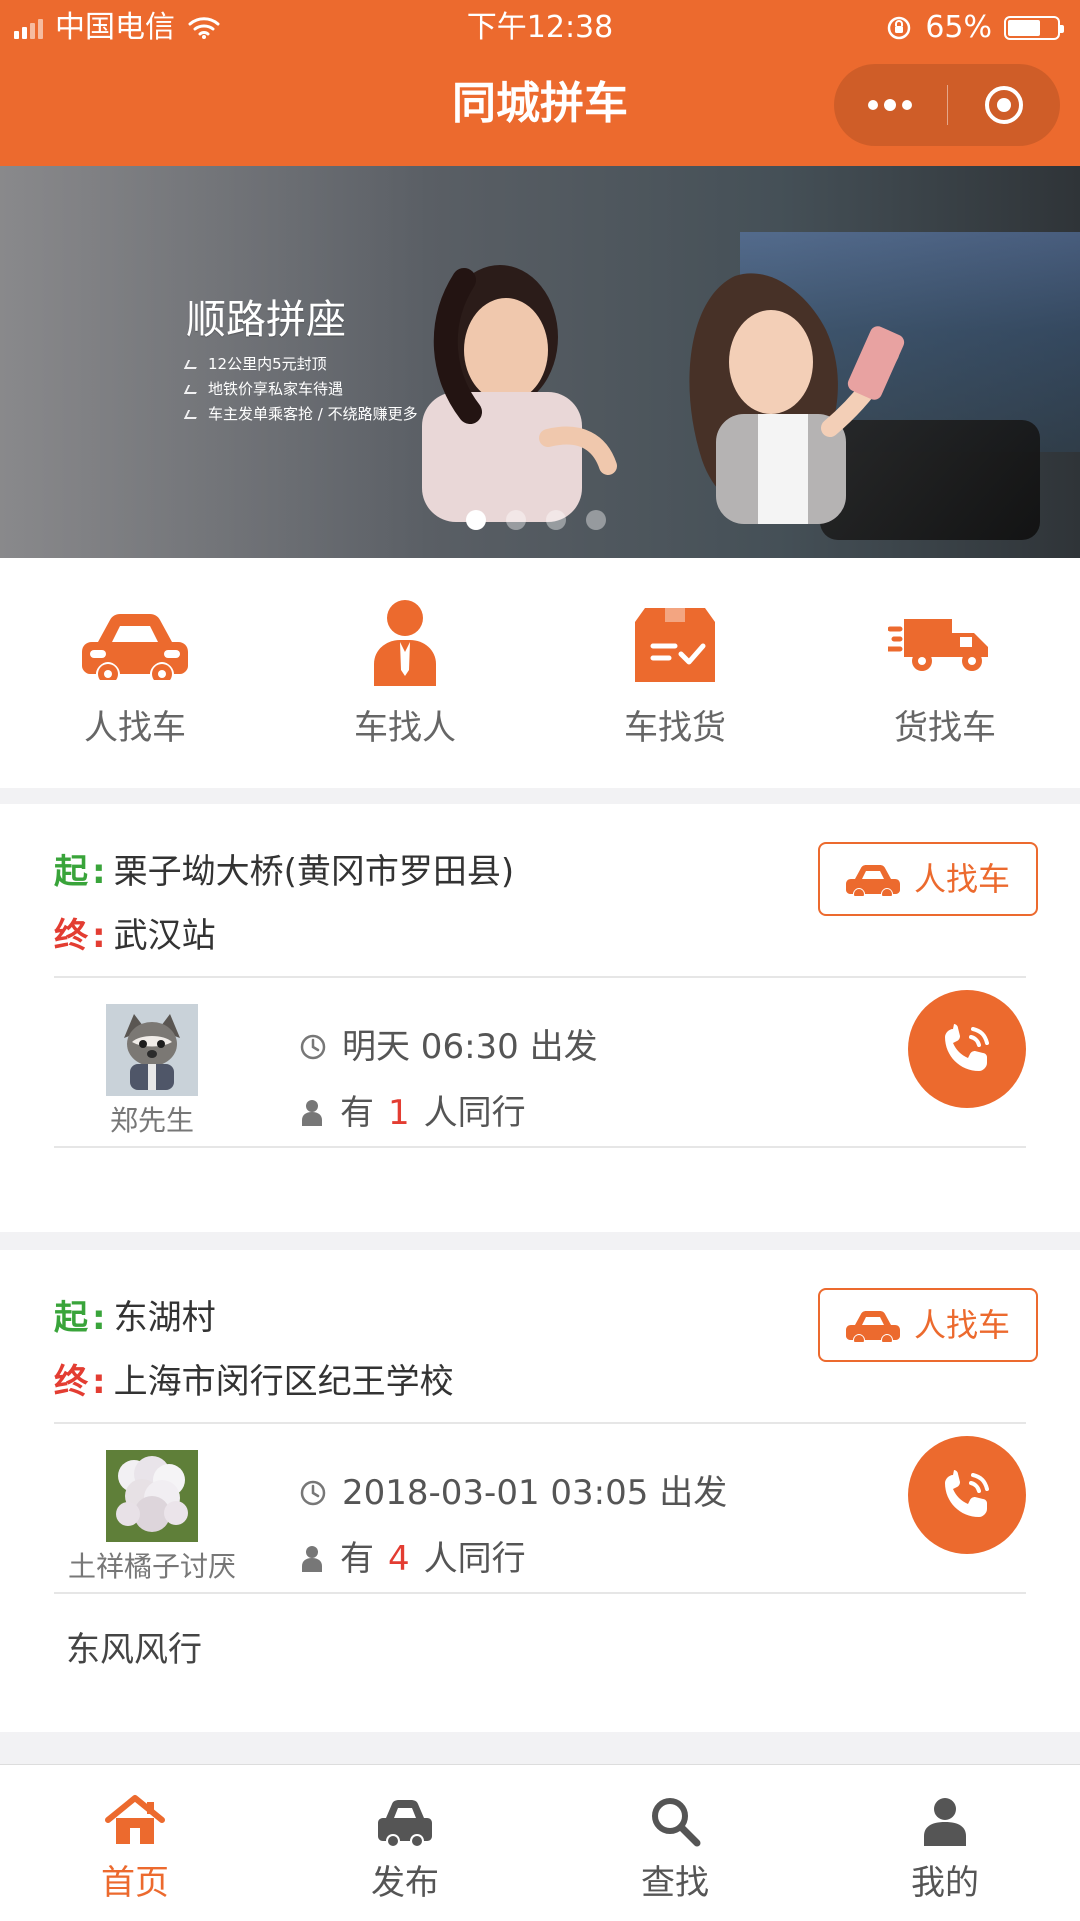  What do you see at coordinates (675, 1821) in the screenshot?
I see `search-icon` at bounding box center [675, 1821].